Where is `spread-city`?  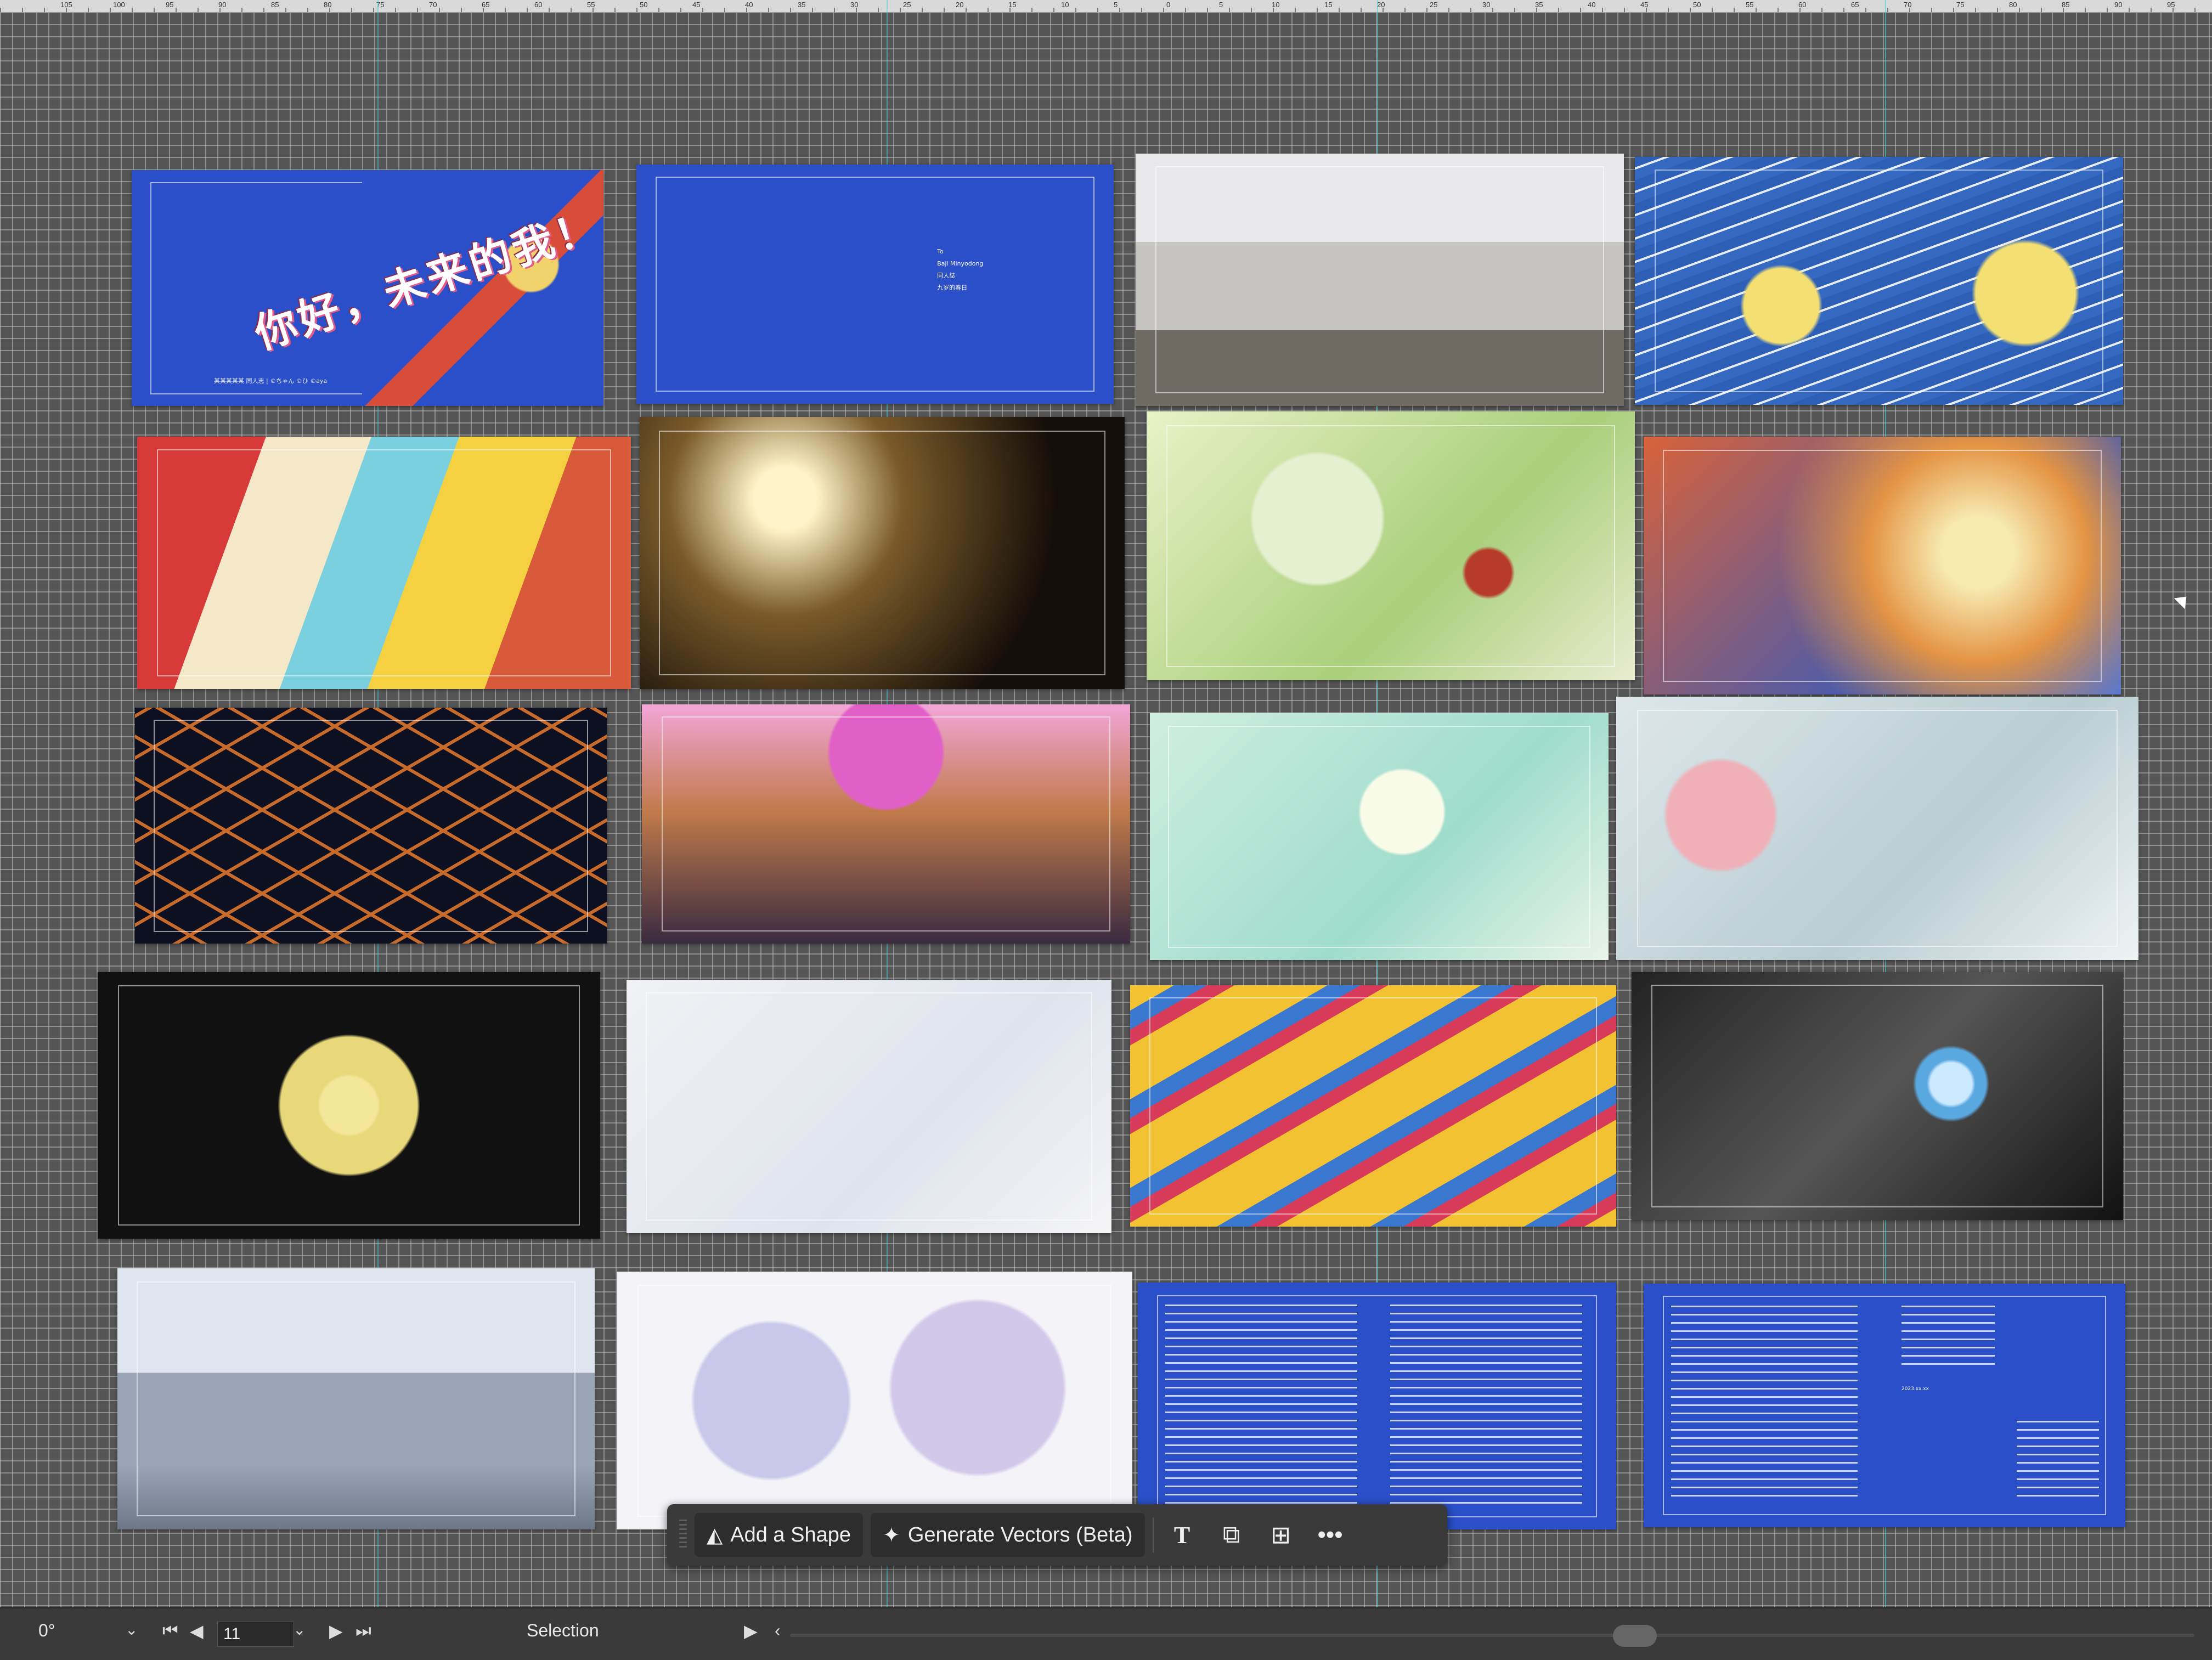 spread-city is located at coordinates (356, 1398).